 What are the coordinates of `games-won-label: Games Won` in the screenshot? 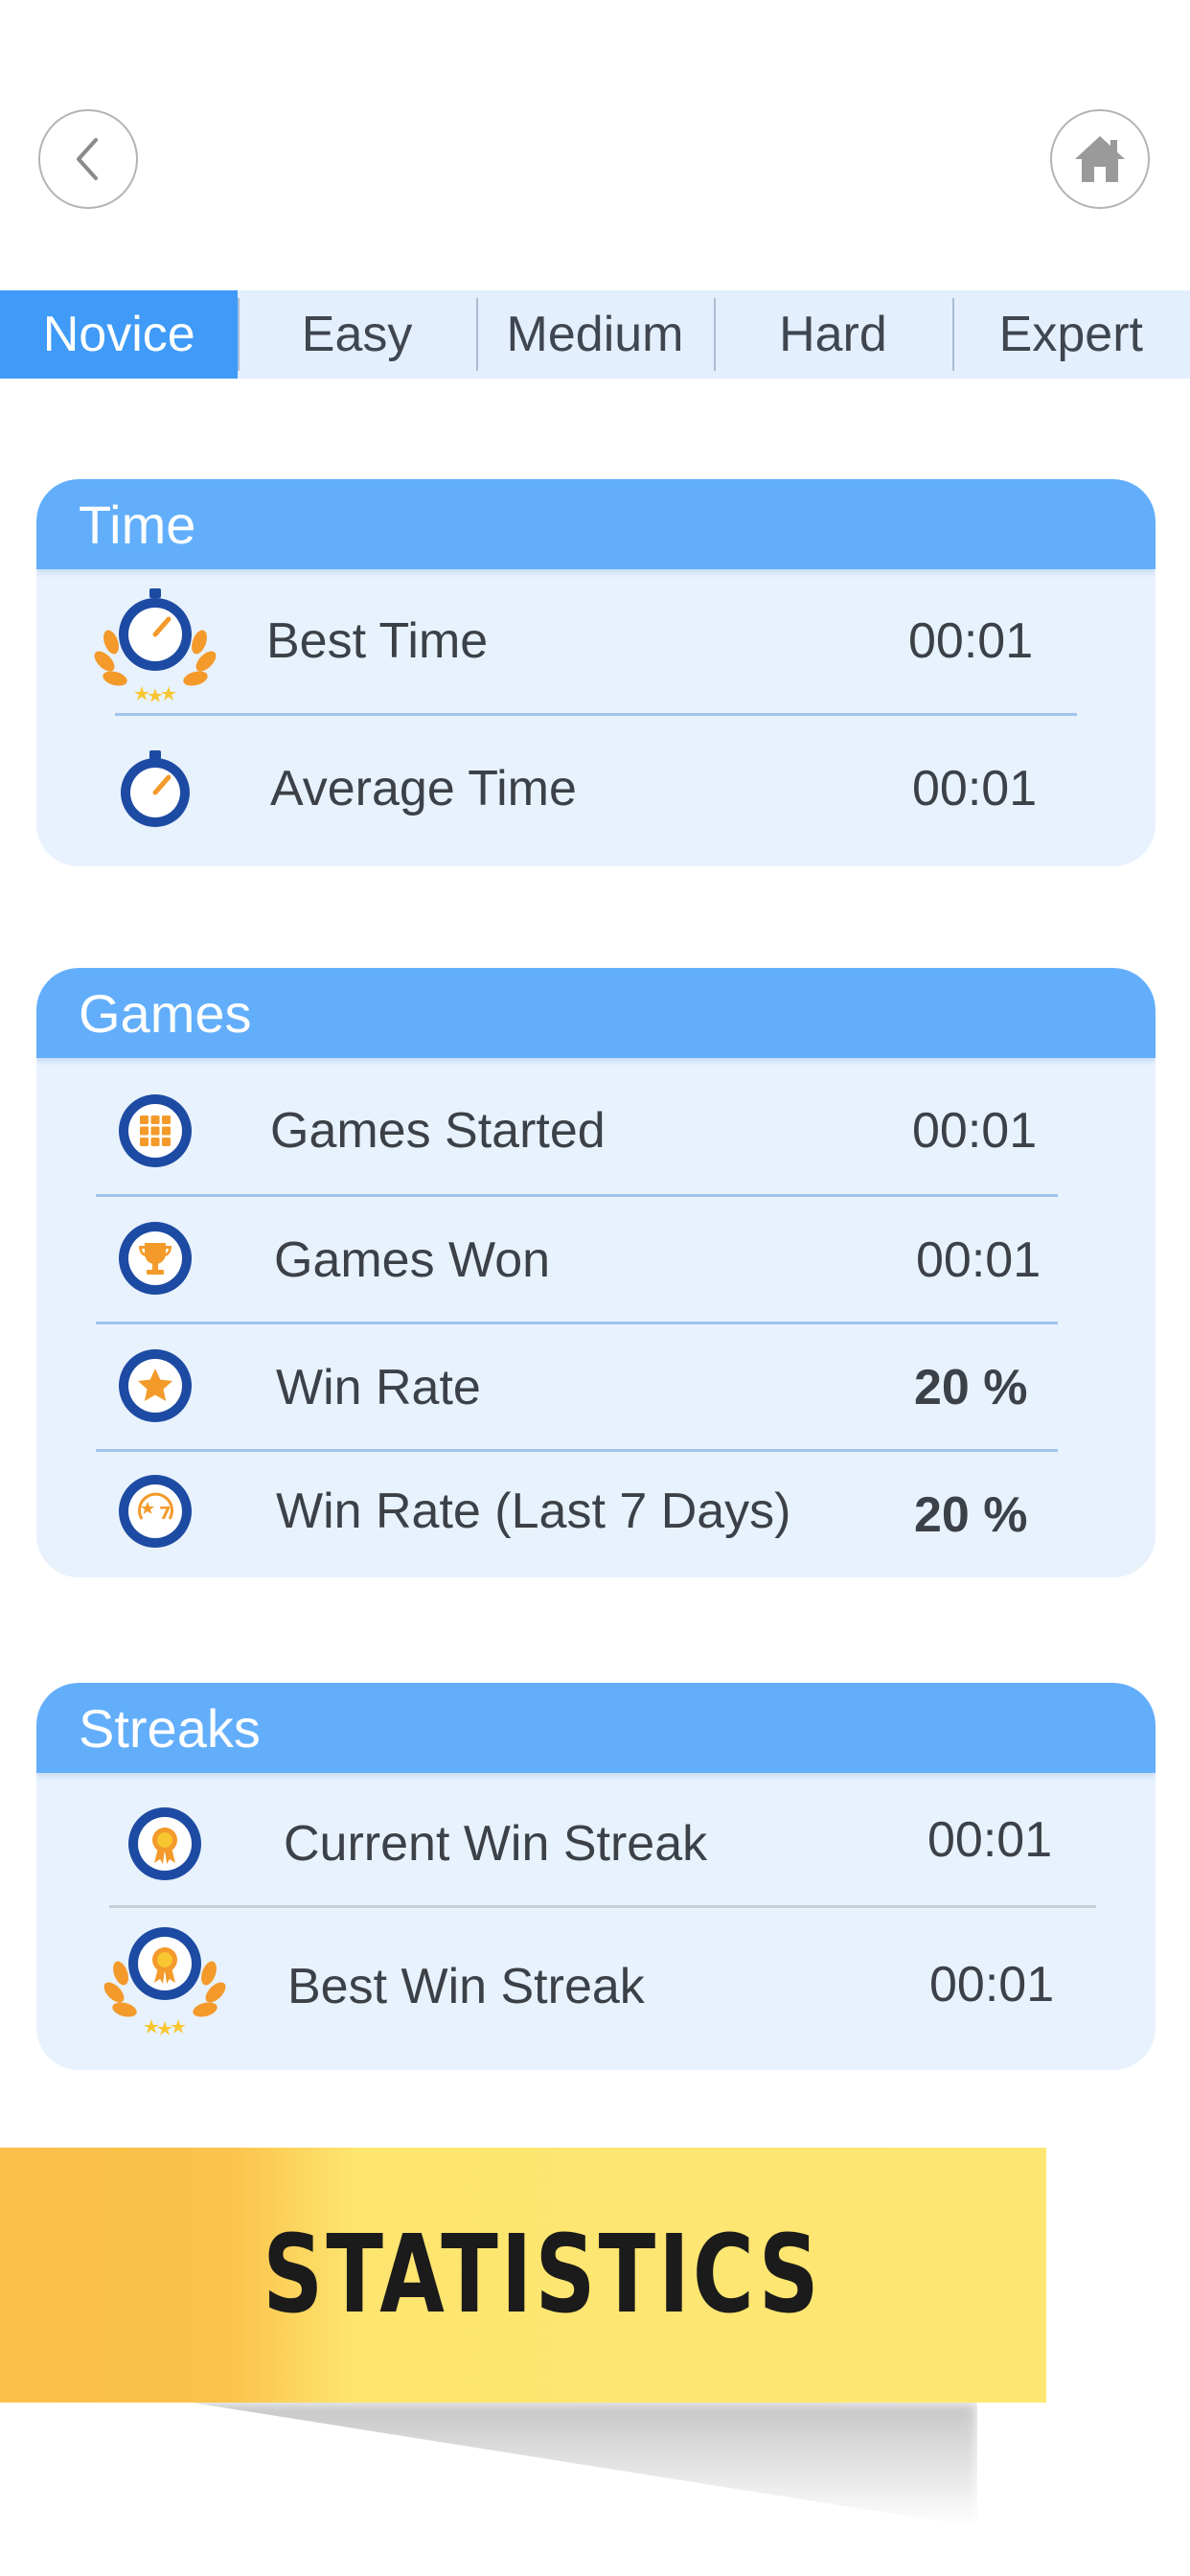 It's located at (413, 1260).